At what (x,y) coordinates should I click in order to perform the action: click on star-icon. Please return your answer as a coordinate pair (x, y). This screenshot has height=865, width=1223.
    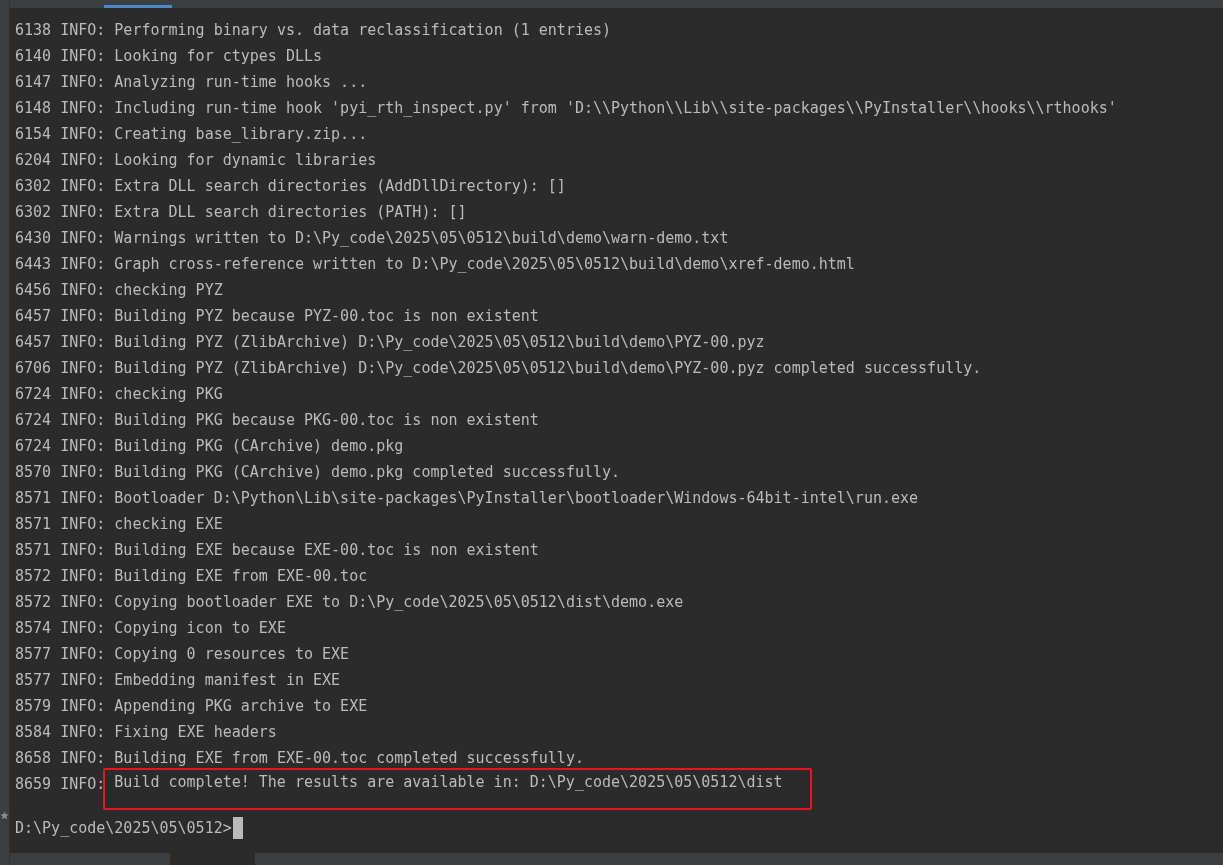
    Looking at the image, I should click on (4, 815).